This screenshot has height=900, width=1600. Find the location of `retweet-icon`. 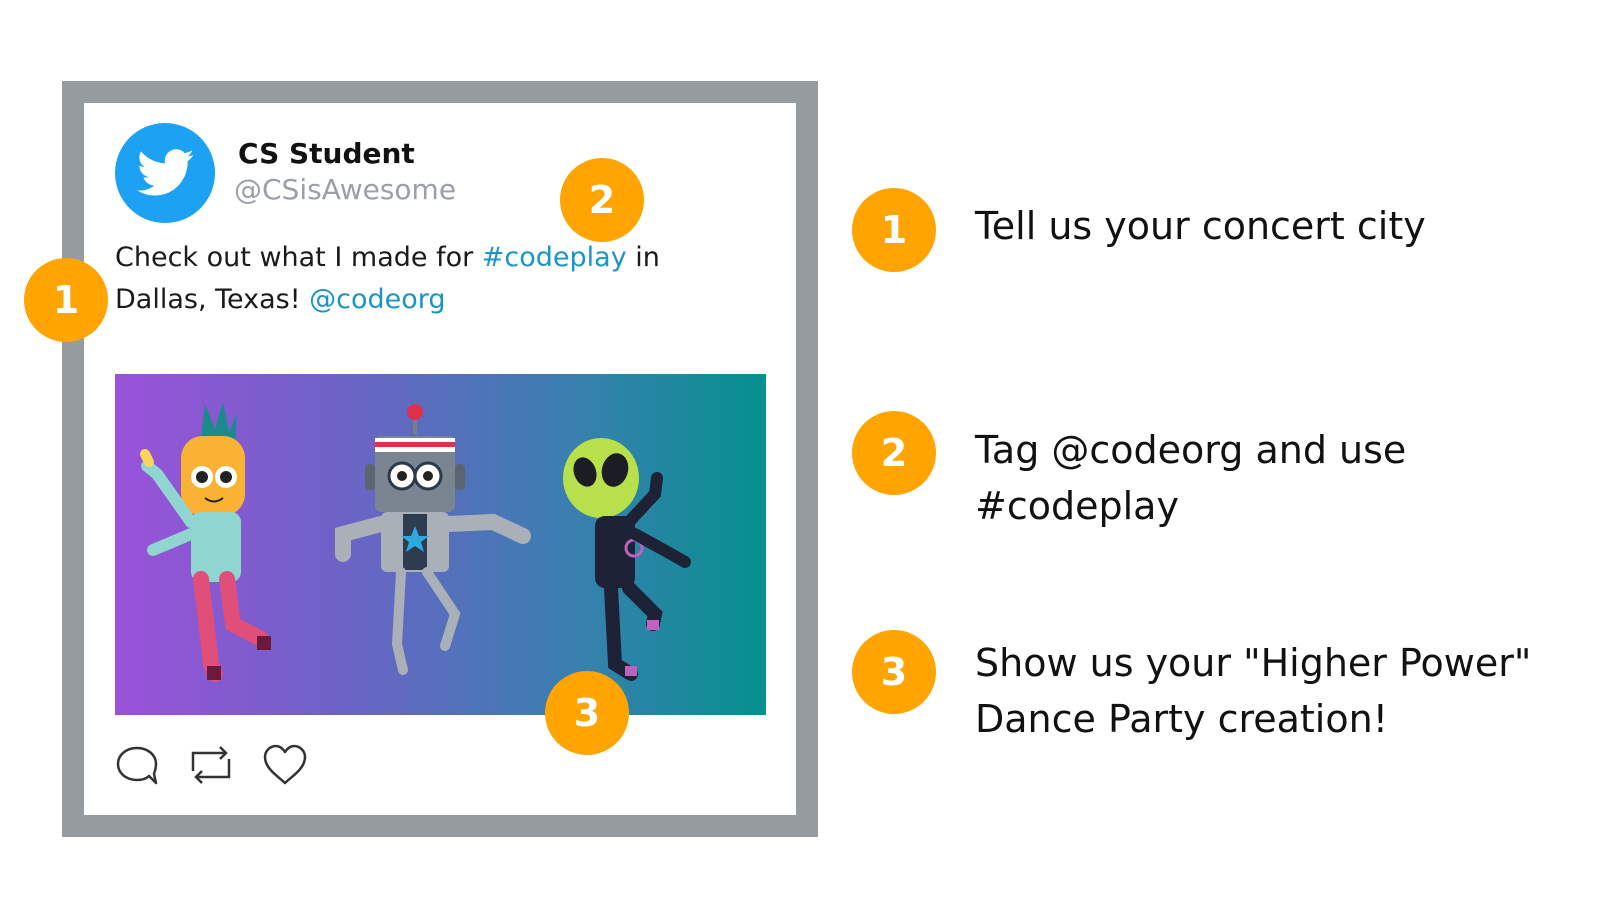

retweet-icon is located at coordinates (211, 765).